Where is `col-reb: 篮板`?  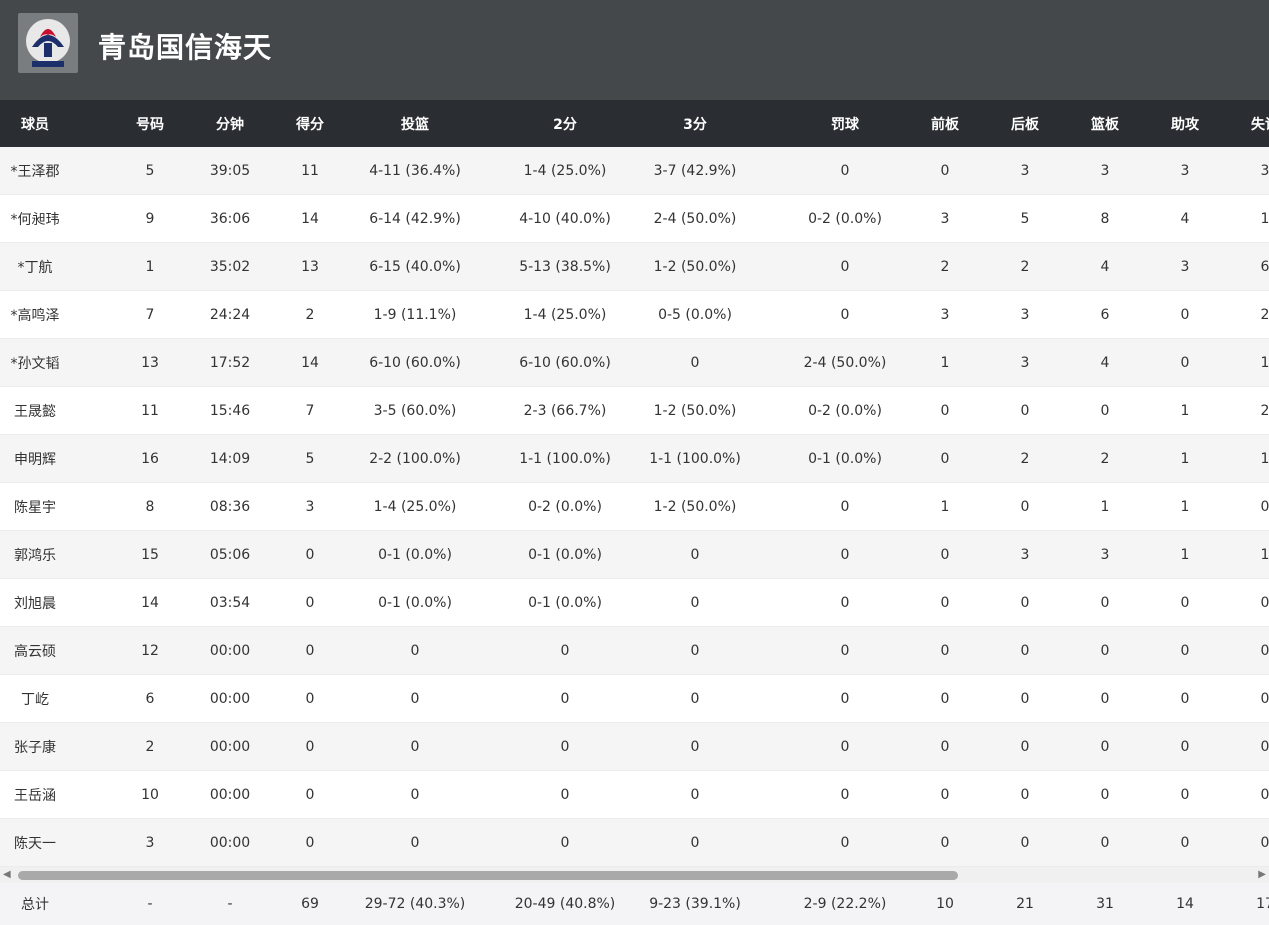
col-reb: 篮板 is located at coordinates (1105, 124).